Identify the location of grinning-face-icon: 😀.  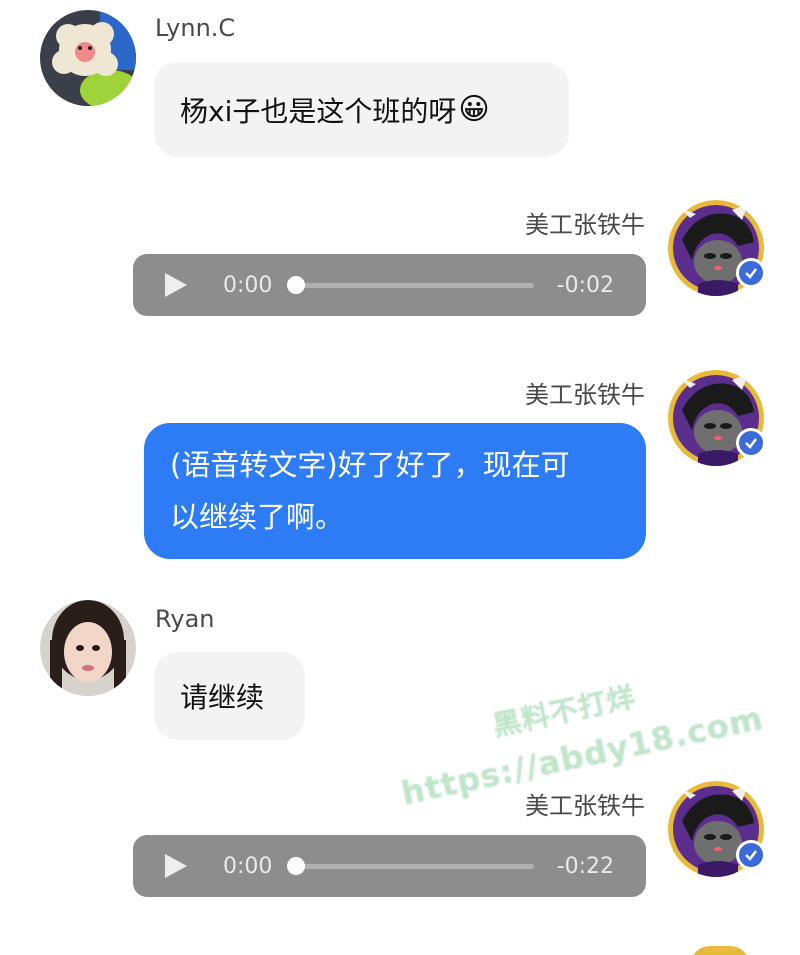
(474, 109).